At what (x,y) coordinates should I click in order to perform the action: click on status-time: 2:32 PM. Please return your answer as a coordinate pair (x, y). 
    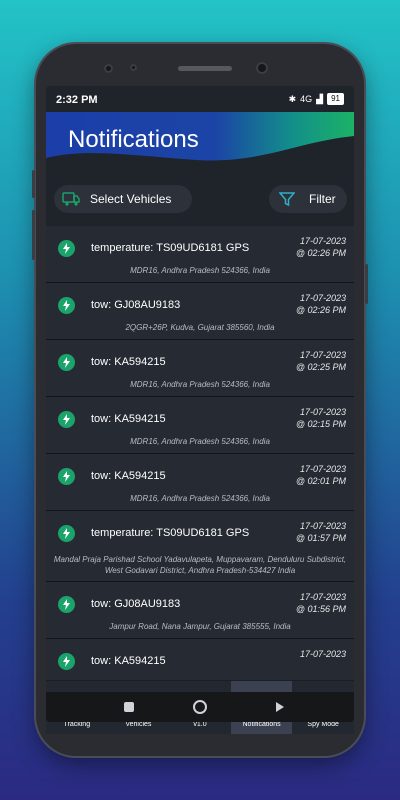
    Looking at the image, I should click on (77, 100).